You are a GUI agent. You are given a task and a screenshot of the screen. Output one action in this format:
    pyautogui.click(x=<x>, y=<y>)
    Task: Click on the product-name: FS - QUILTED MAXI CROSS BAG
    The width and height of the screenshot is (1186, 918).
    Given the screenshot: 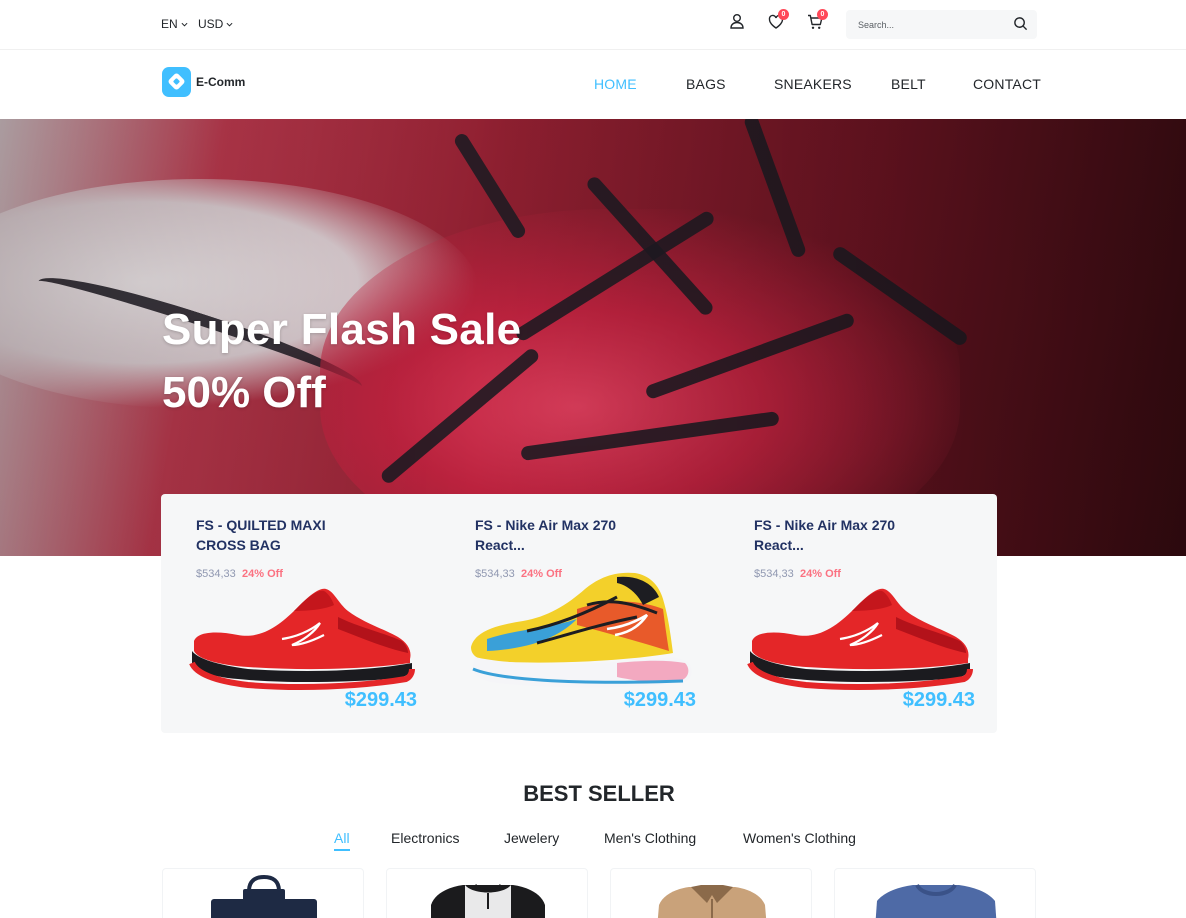 What is the action you would take?
    pyautogui.click(x=261, y=535)
    